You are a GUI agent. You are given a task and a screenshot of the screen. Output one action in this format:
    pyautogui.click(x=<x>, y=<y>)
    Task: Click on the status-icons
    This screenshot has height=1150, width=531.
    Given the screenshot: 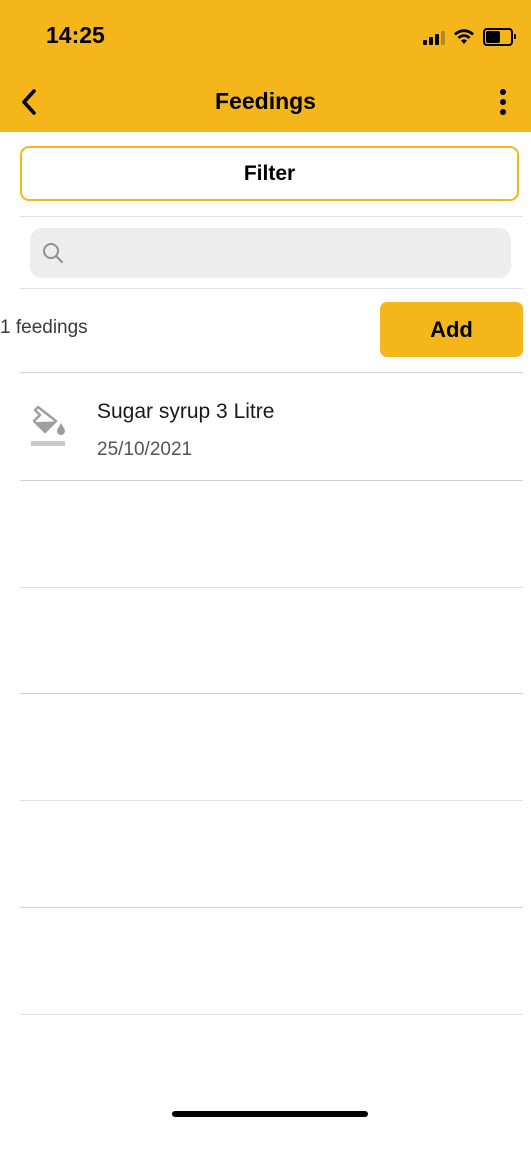 What is the action you would take?
    pyautogui.click(x=469, y=37)
    